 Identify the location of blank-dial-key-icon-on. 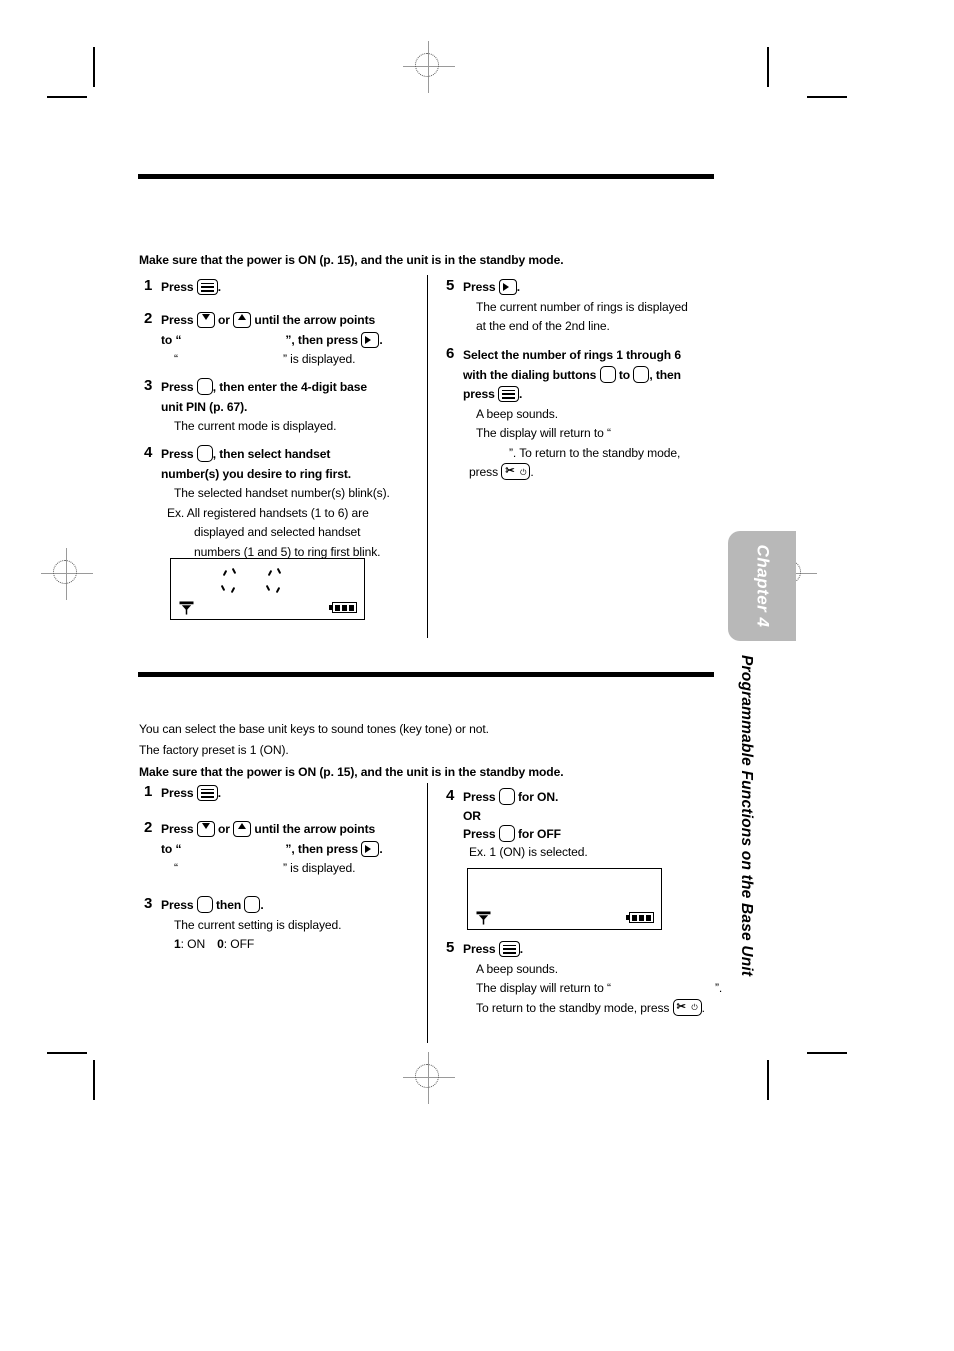
(506, 796).